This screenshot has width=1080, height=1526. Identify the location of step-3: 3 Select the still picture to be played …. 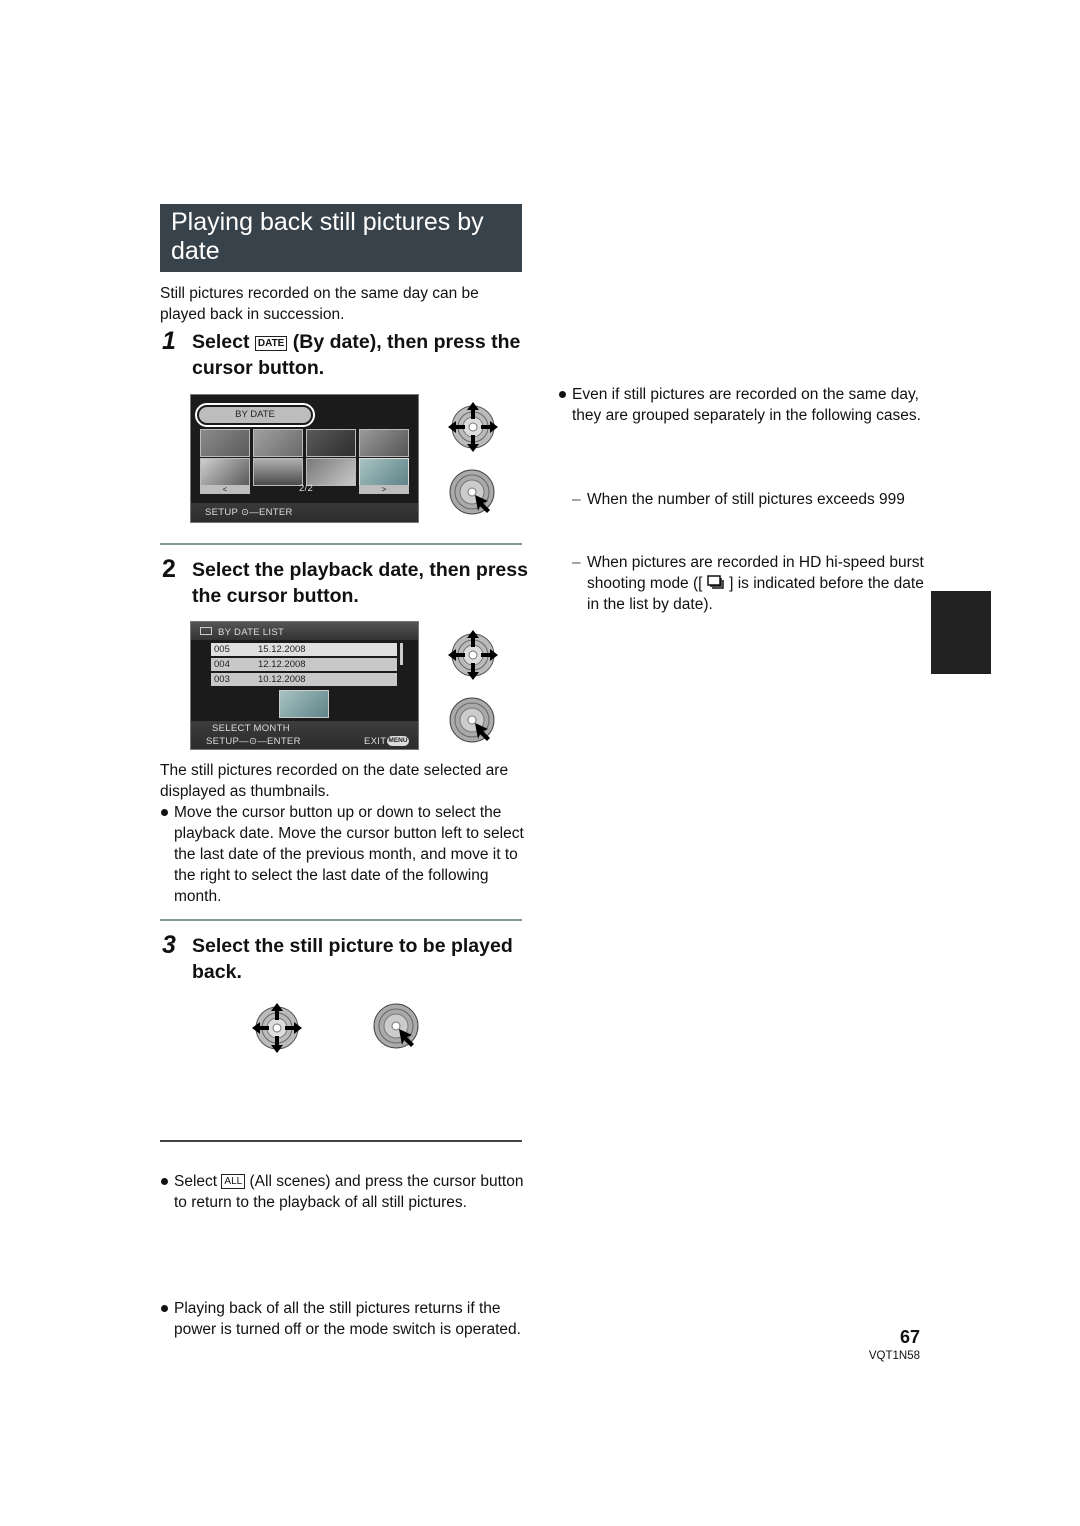
(344, 958).